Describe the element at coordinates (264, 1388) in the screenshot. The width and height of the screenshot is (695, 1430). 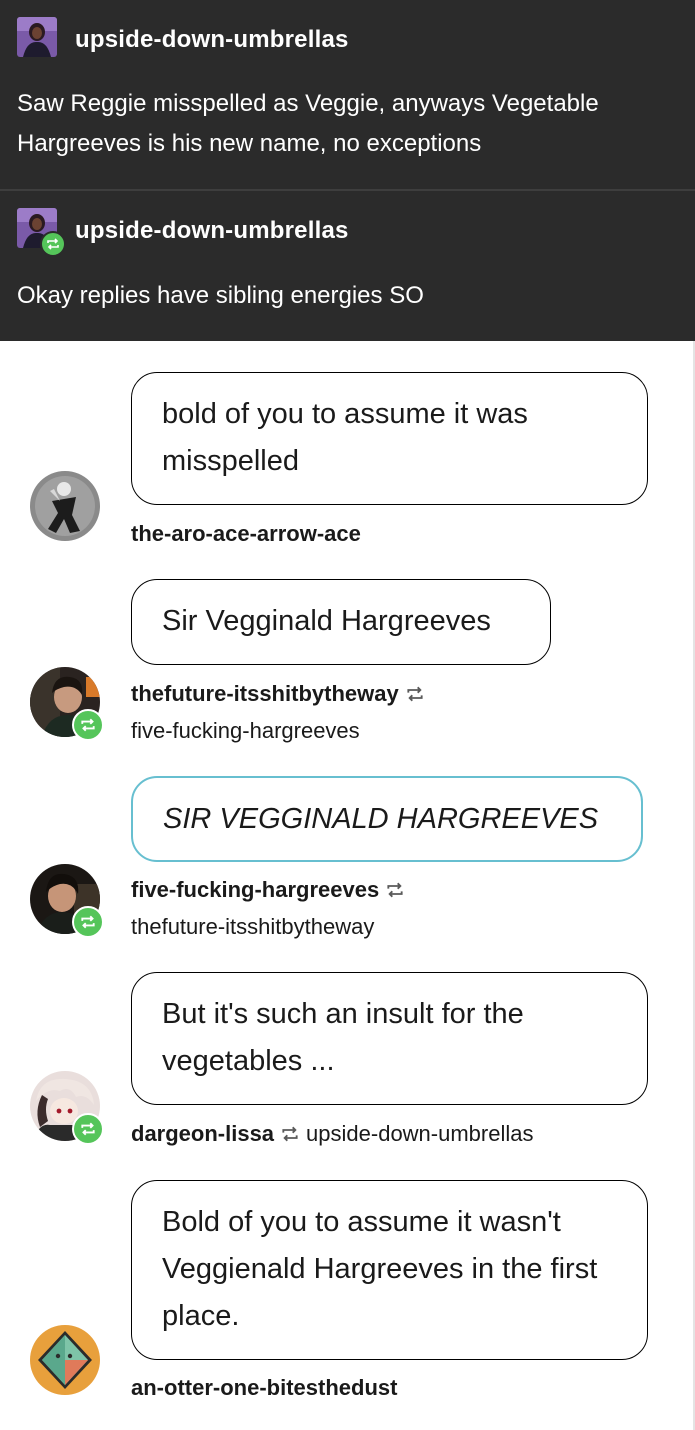
I see `reply-username: an-otter-one-bitesthedust` at that location.